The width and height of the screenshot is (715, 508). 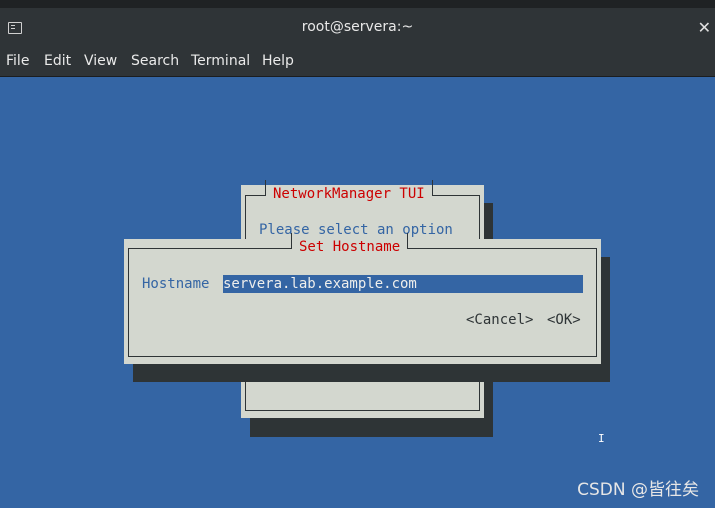 I want to click on hostname-dialog-title: Set Hostname, so click(x=350, y=244).